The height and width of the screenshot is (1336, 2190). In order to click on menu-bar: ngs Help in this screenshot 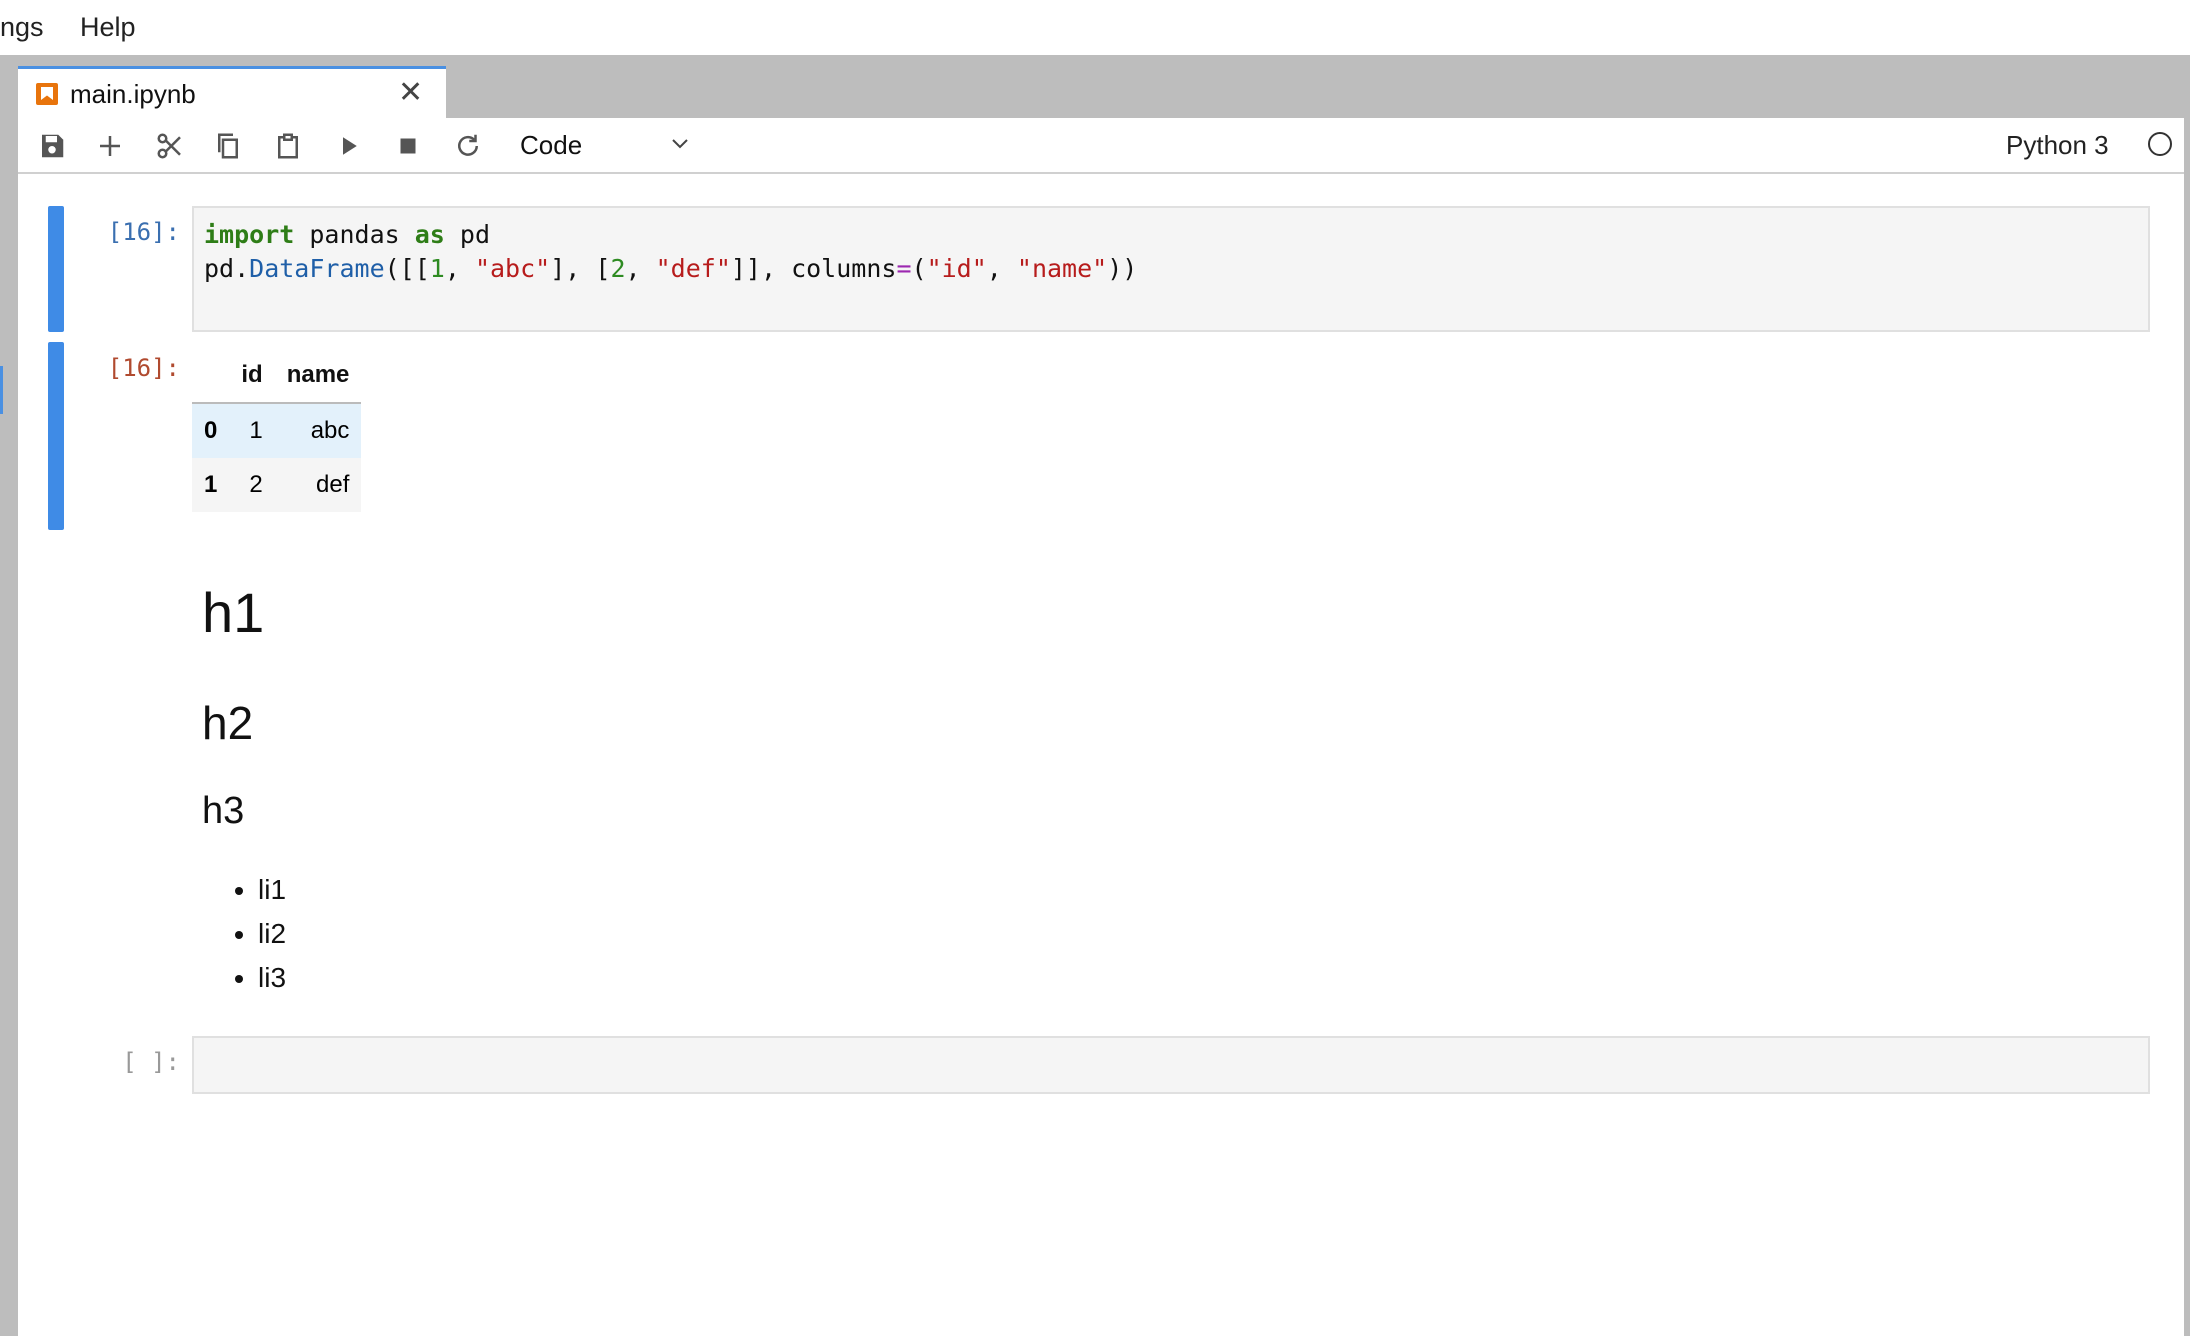, I will do `click(1095, 27)`.